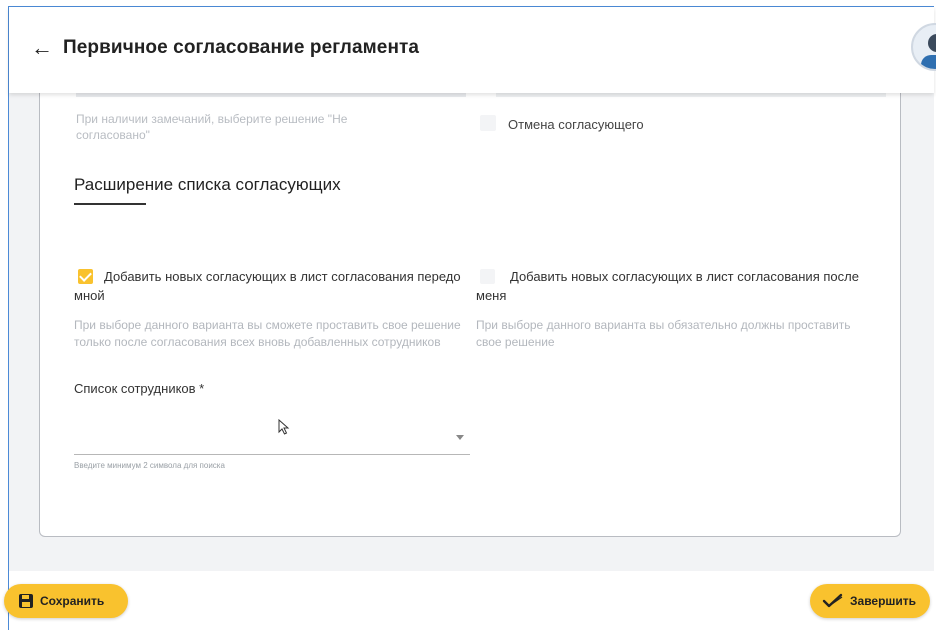 The height and width of the screenshot is (630, 936). I want to click on save-button: Сохранить, so click(66, 601).